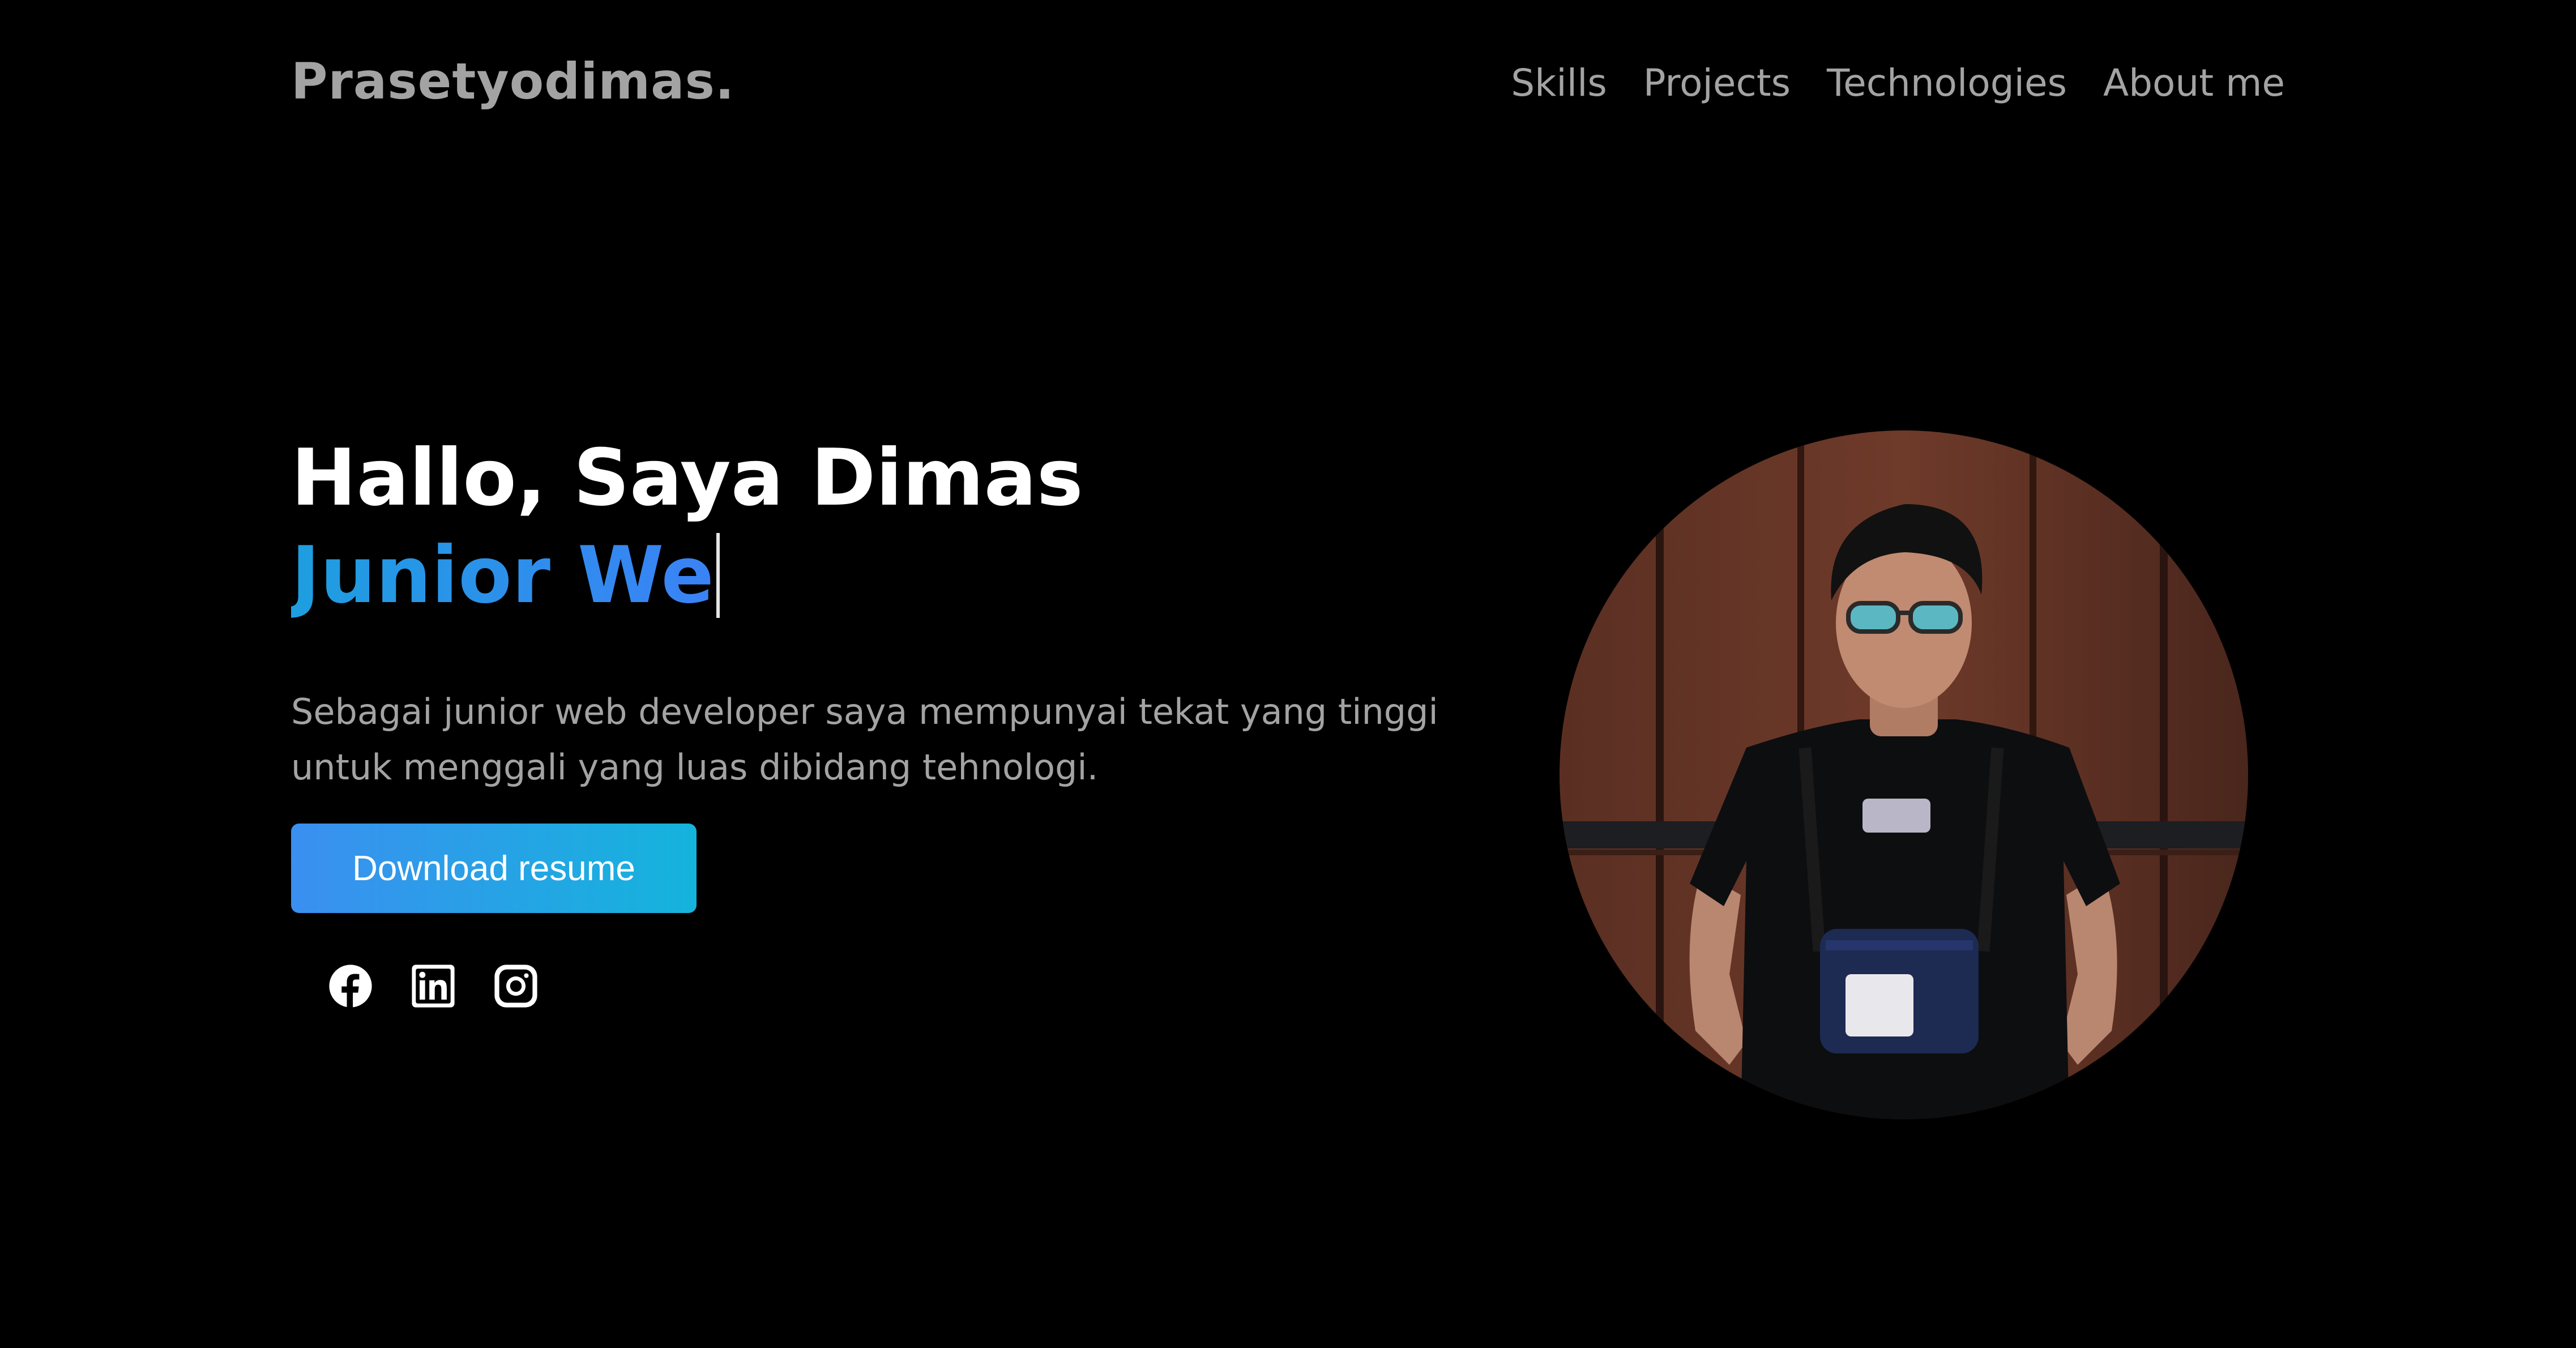  I want to click on main-nav: Skills Projects Technologies About me, so click(1898, 83).